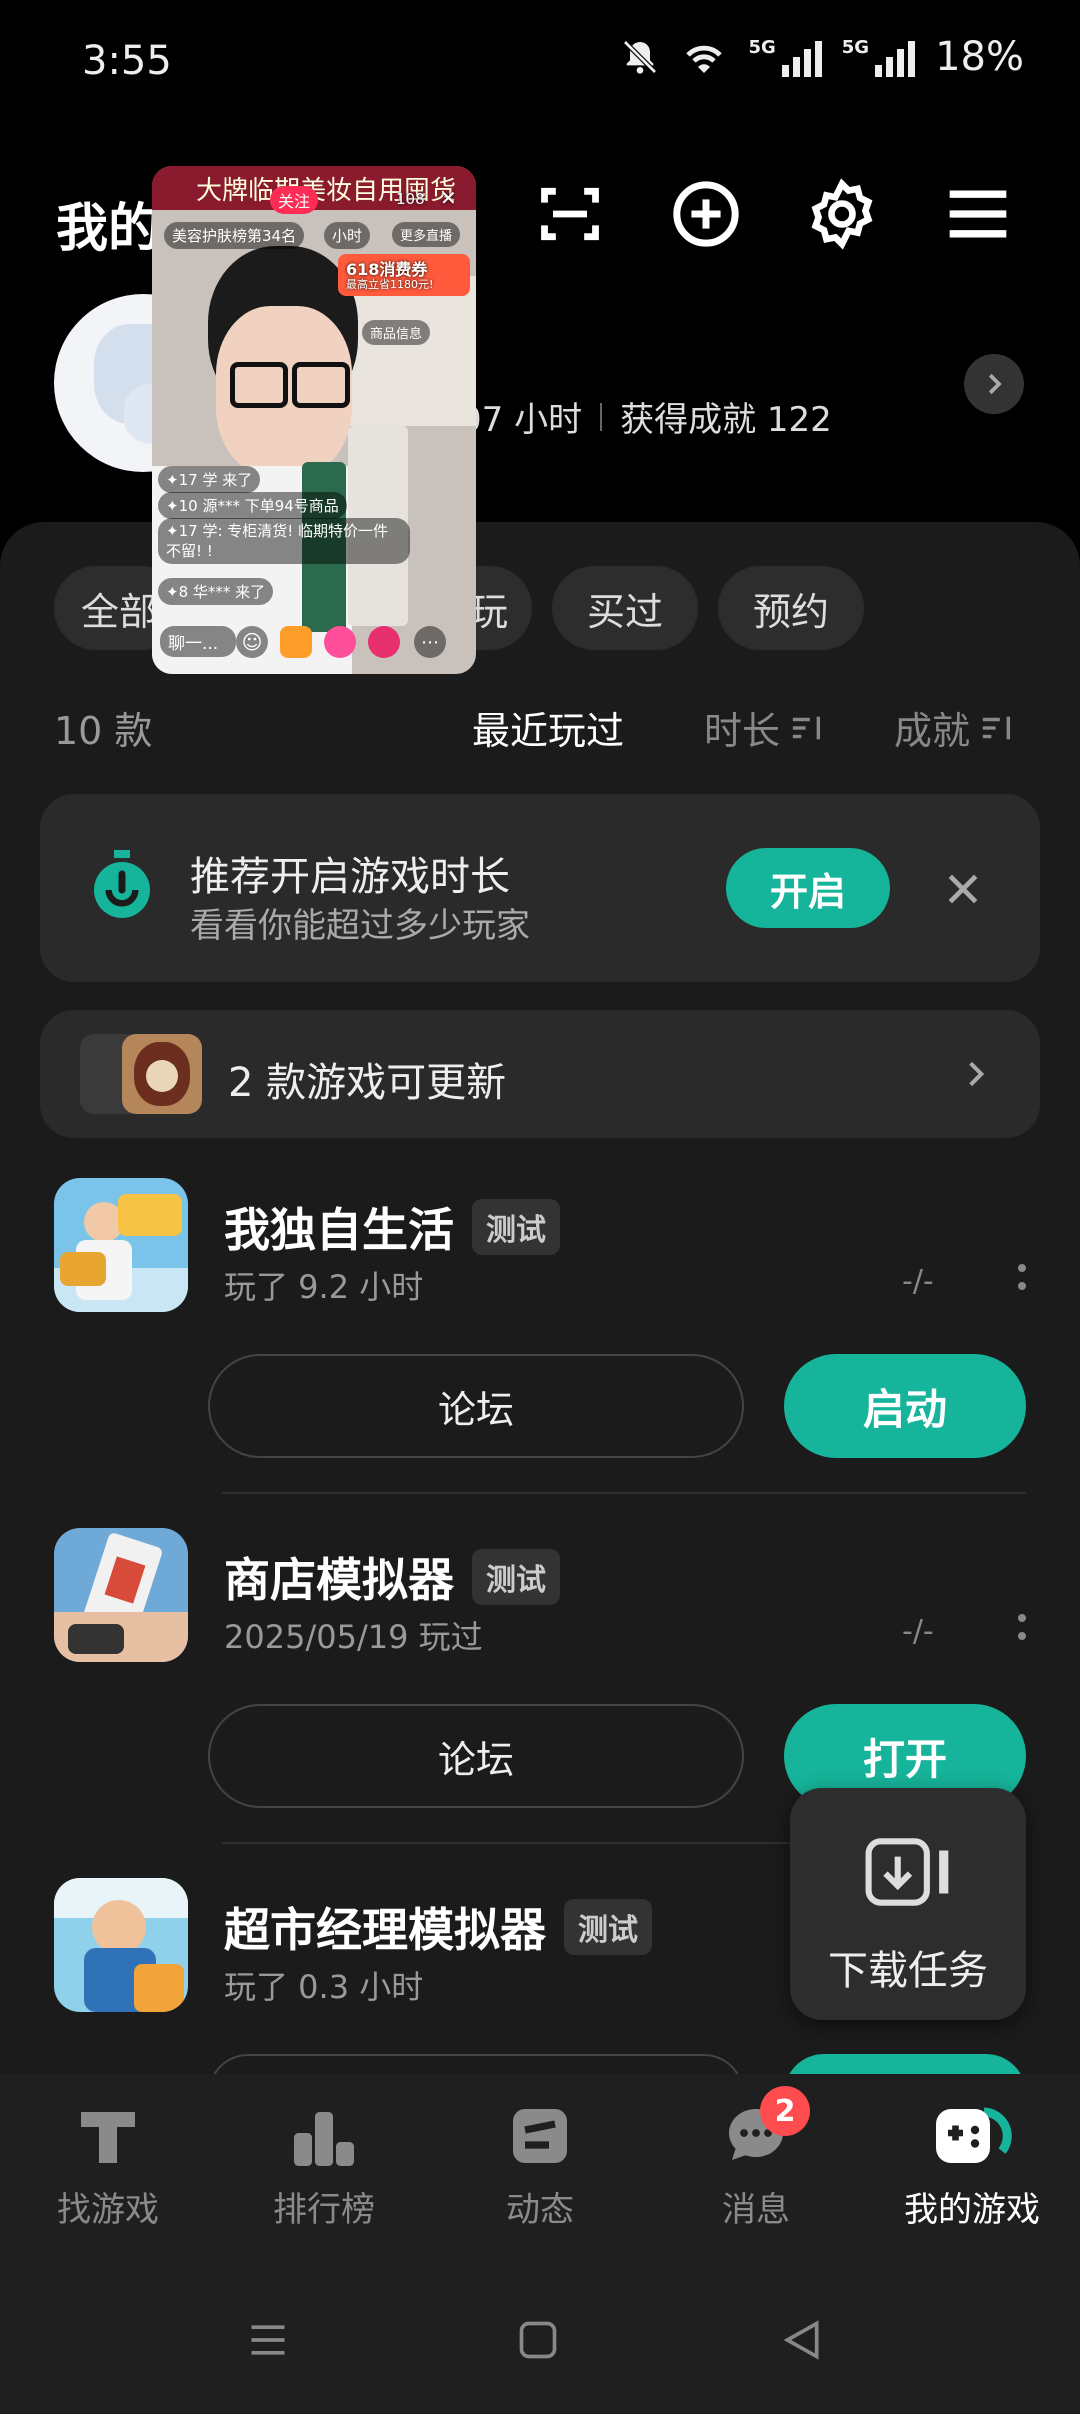 The image size is (1080, 2414). What do you see at coordinates (108, 2165) in the screenshot?
I see `nav-find-games: 找游戏` at bounding box center [108, 2165].